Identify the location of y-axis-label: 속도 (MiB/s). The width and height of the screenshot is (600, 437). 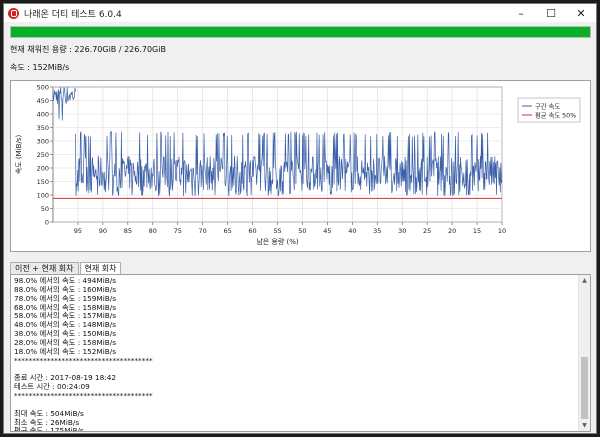
(19, 155).